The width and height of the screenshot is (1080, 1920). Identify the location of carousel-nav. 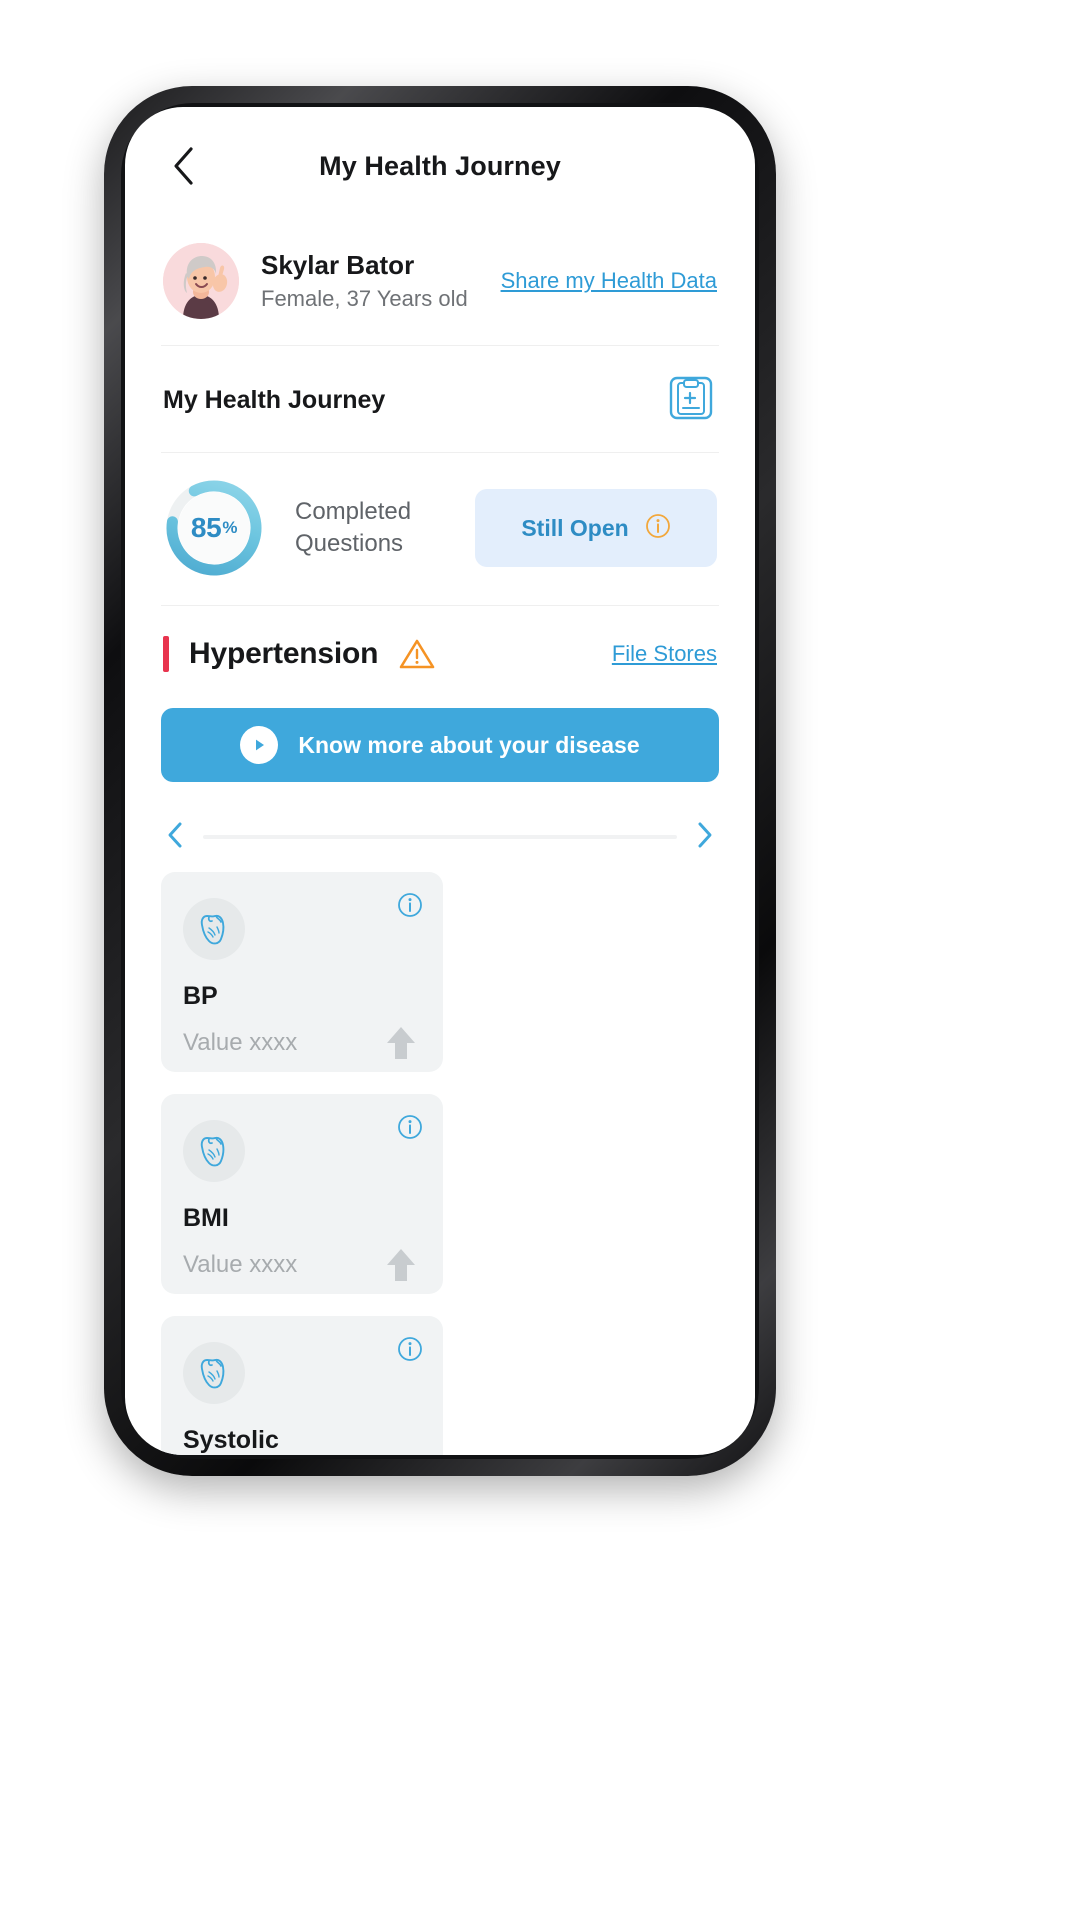
(440, 837).